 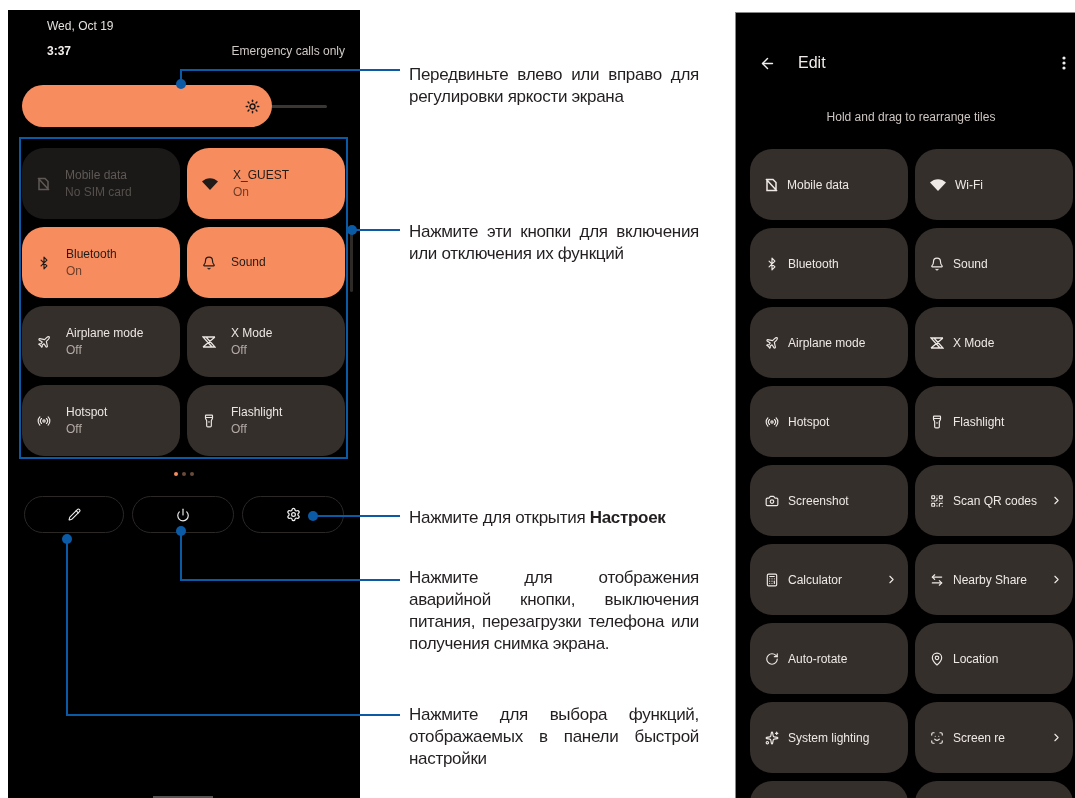 I want to click on settings-button, so click(x=293, y=514).